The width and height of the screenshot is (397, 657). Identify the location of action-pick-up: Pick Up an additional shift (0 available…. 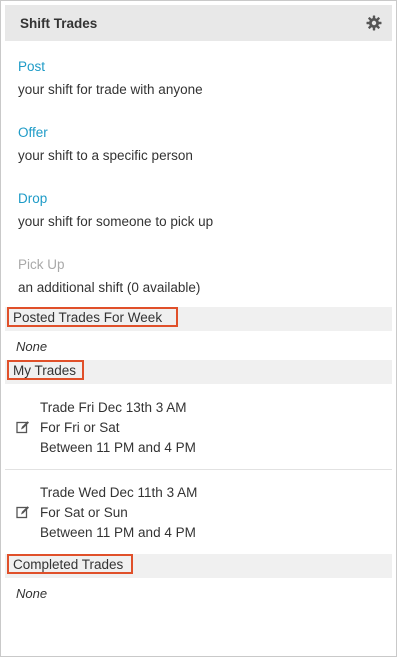
(109, 276).